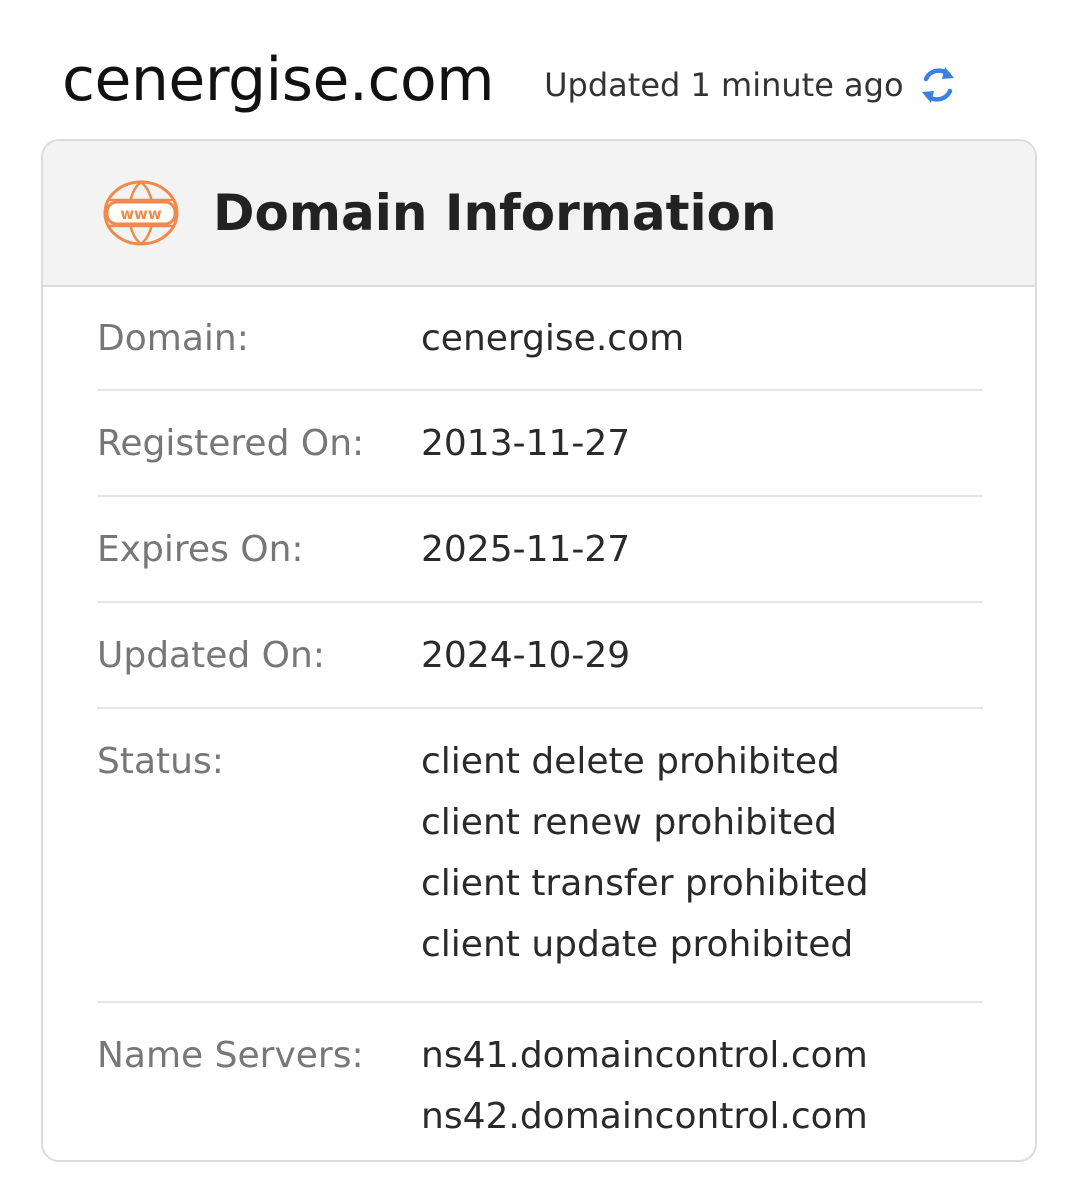 The image size is (1080, 1187). What do you see at coordinates (644, 1055) in the screenshot?
I see `name-server-item: ns41.domaincontrol.com` at bounding box center [644, 1055].